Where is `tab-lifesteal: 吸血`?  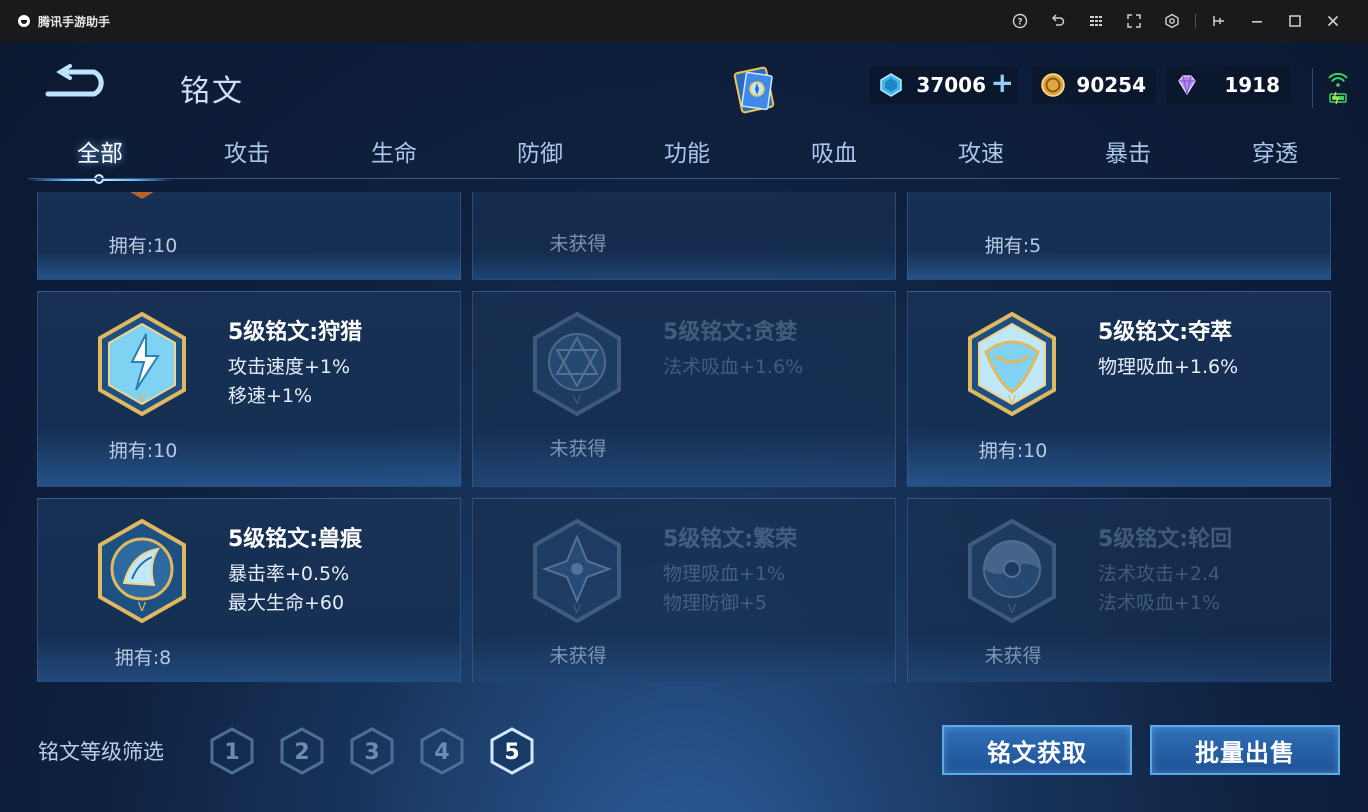
tab-lifesteal: 吸血 is located at coordinates (834, 154).